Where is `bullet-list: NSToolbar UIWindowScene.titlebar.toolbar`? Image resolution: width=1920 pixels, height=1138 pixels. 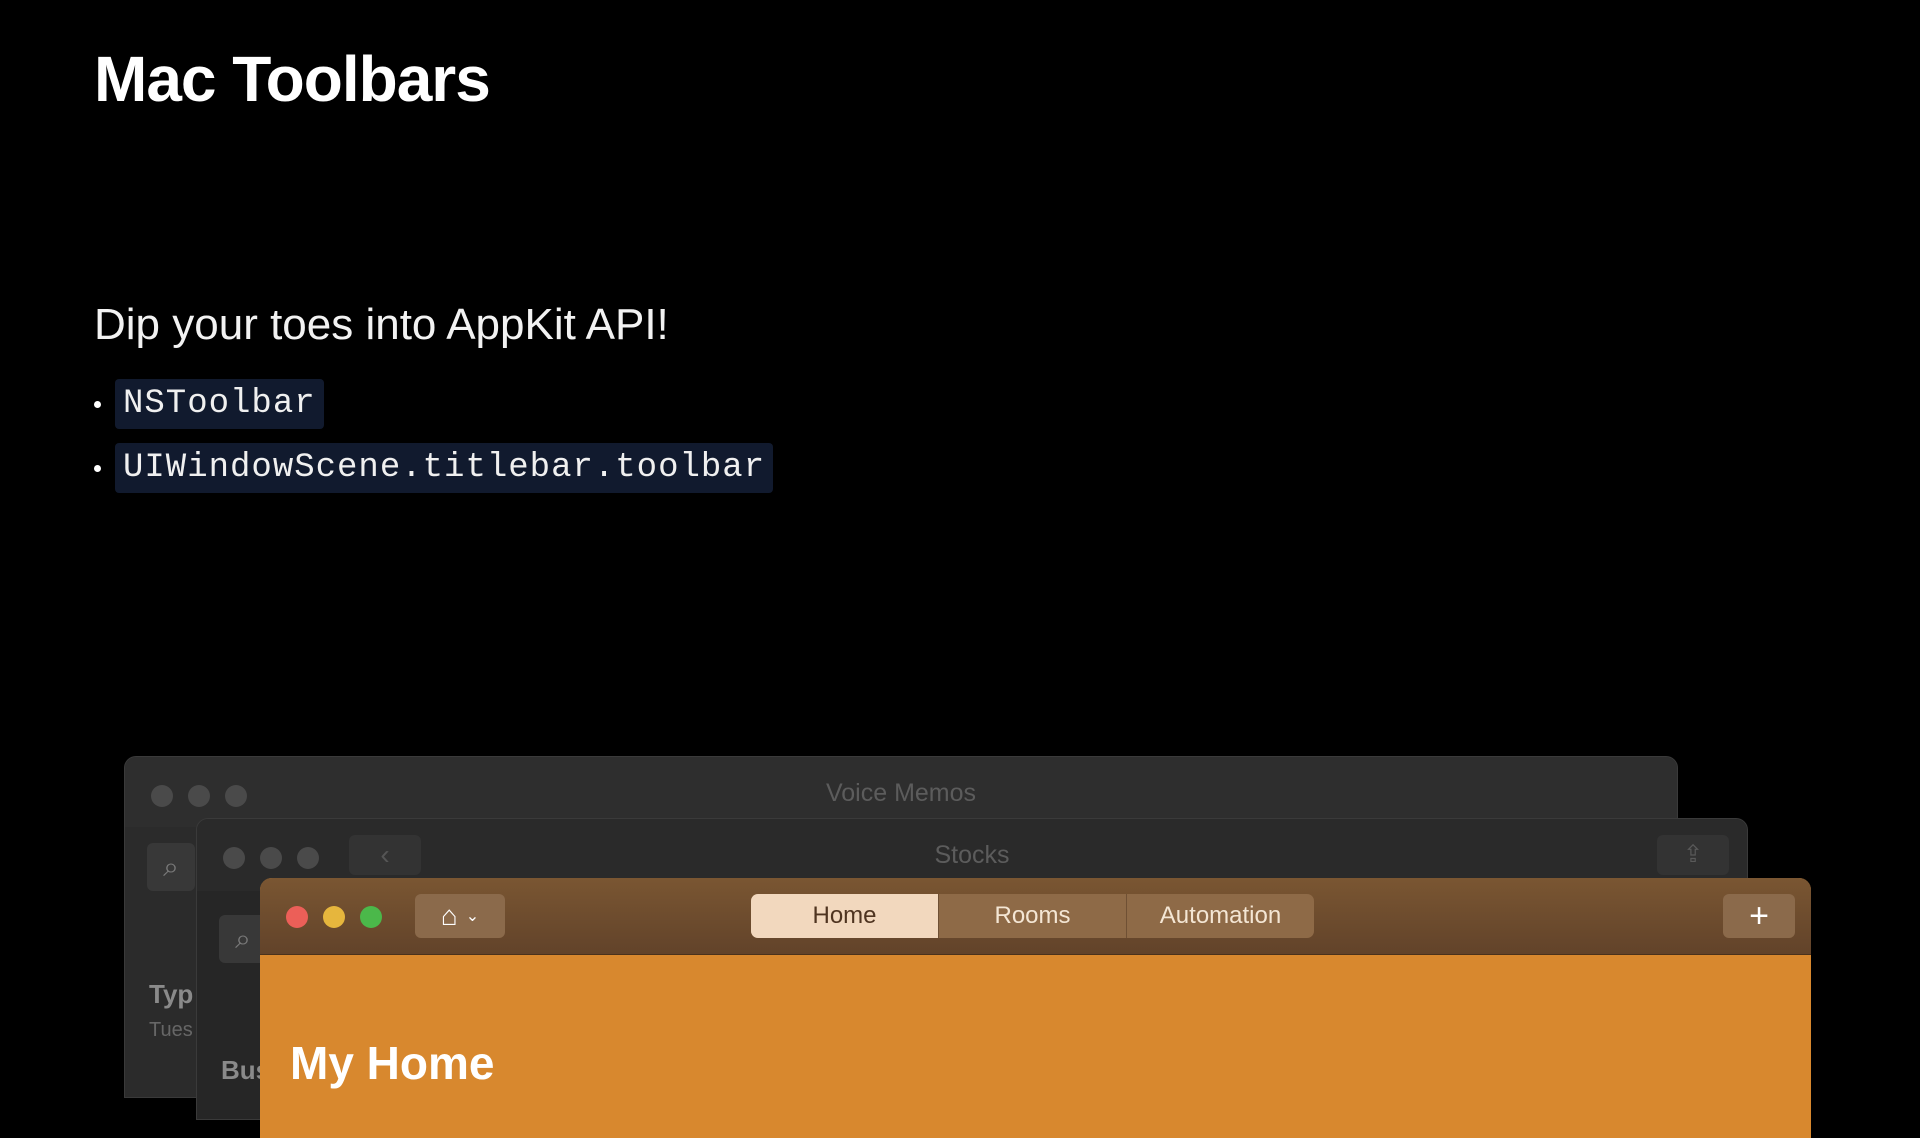
bullet-list: NSToolbar UIWindowScene.titlebar.toolbar is located at coordinates (434, 436).